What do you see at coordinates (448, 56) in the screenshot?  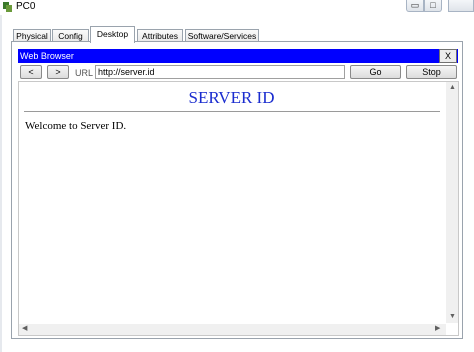 I see `web-browser-close-button: X` at bounding box center [448, 56].